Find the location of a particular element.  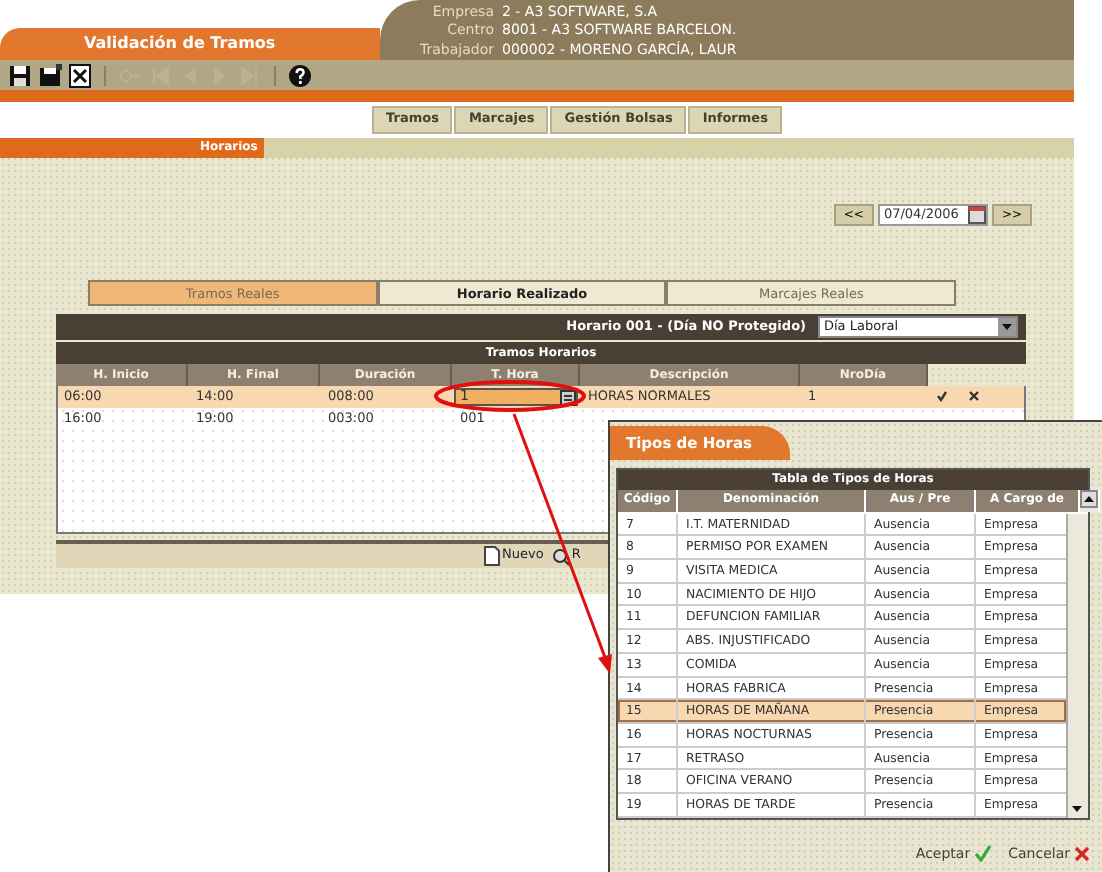

help-icon is located at coordinates (300, 75).